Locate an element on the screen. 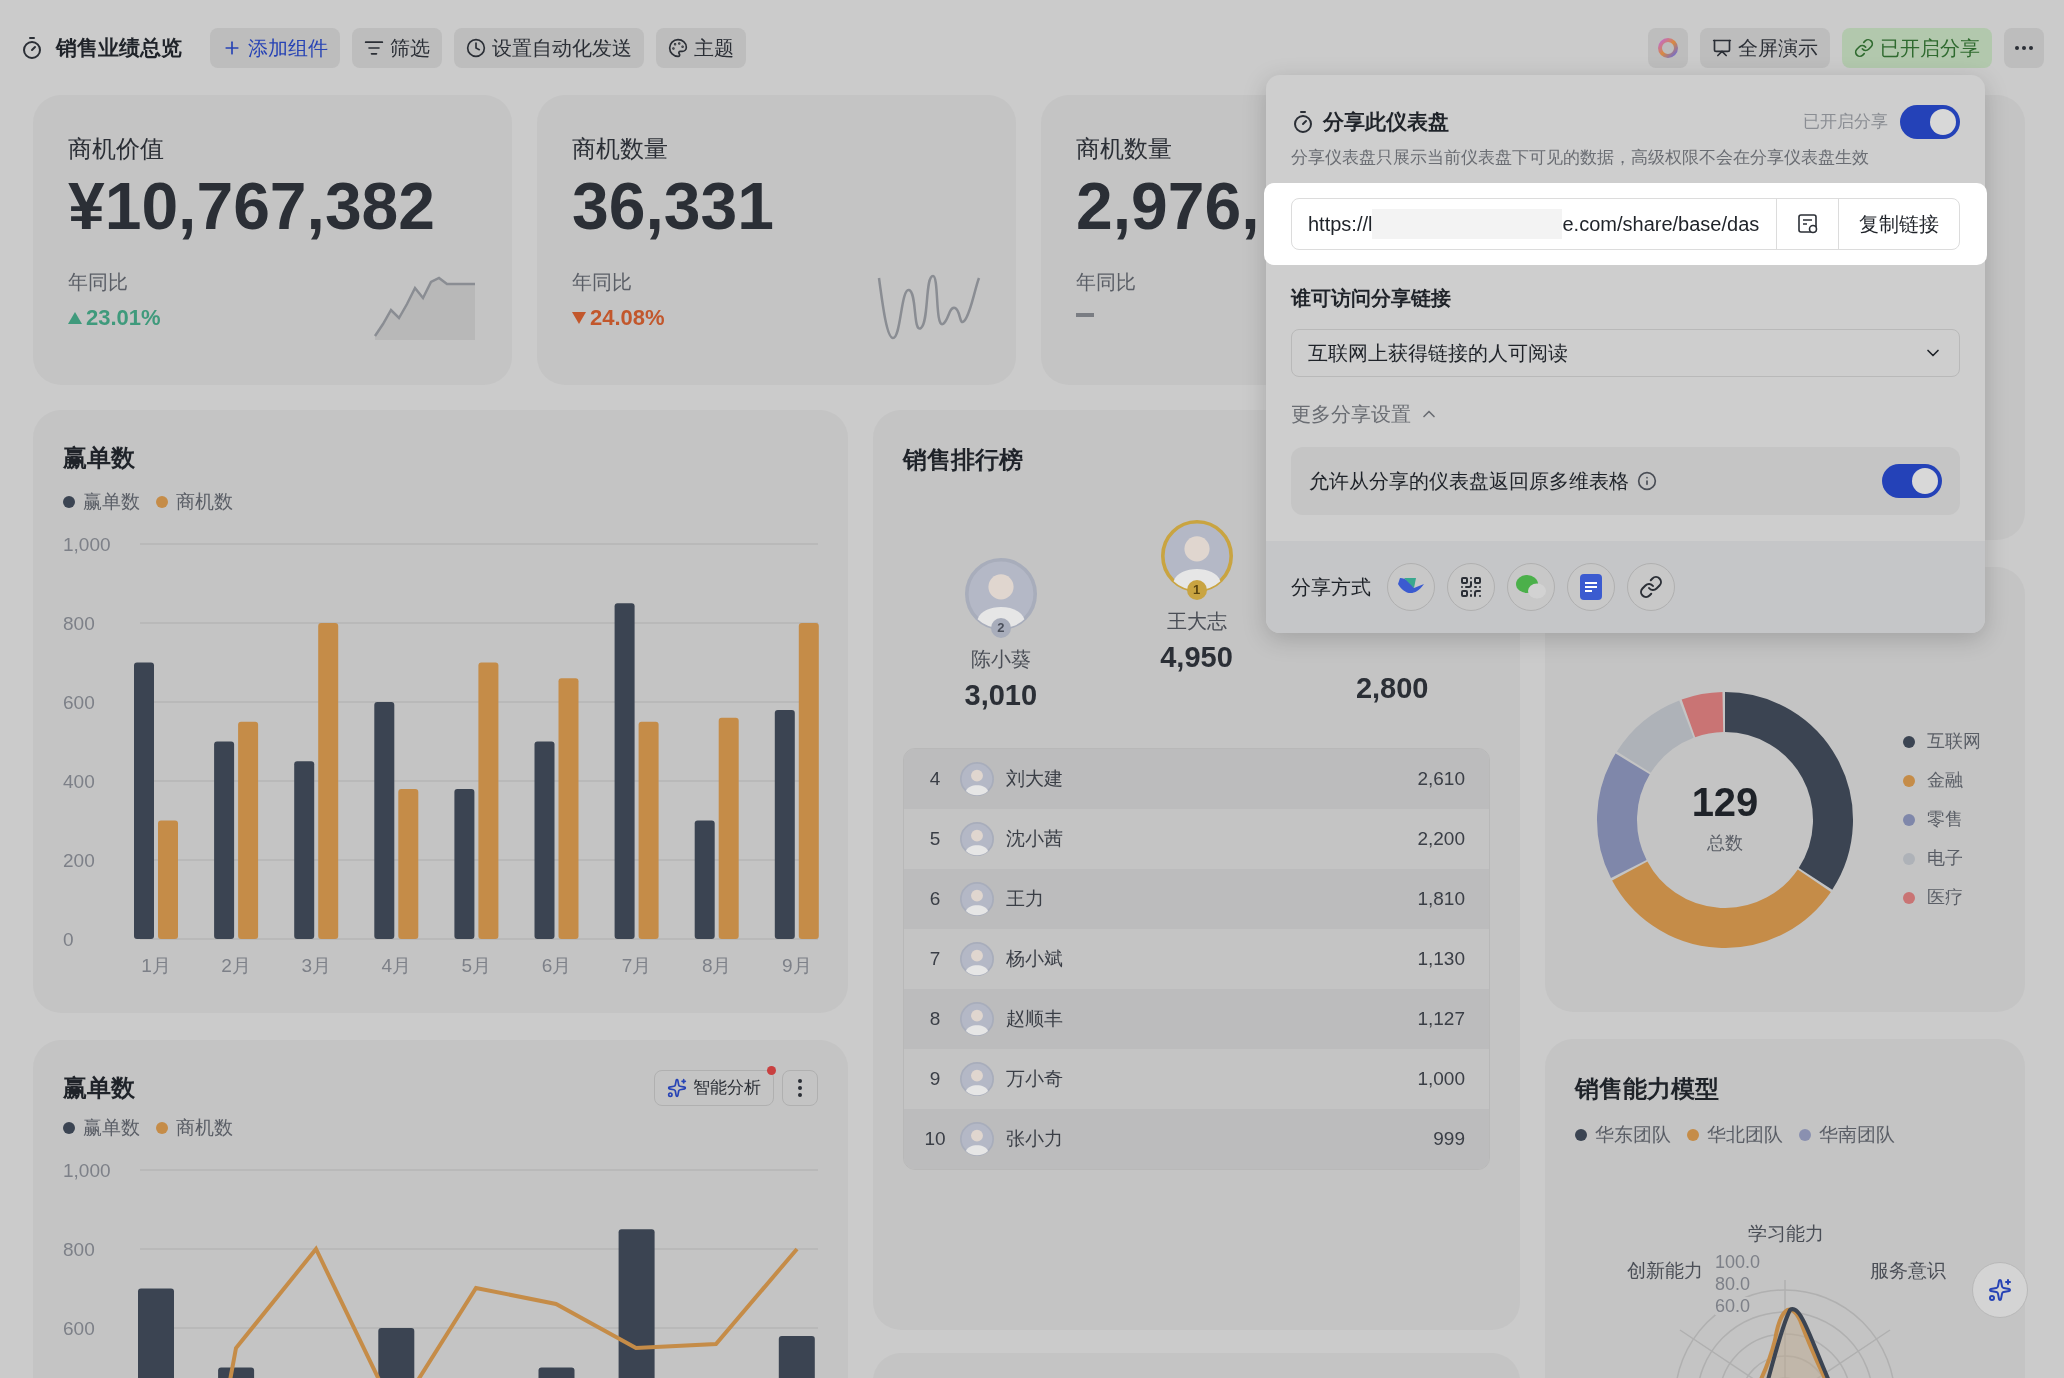 The width and height of the screenshot is (2064, 1378). axis-label: 服务意识 is located at coordinates (1908, 1270).